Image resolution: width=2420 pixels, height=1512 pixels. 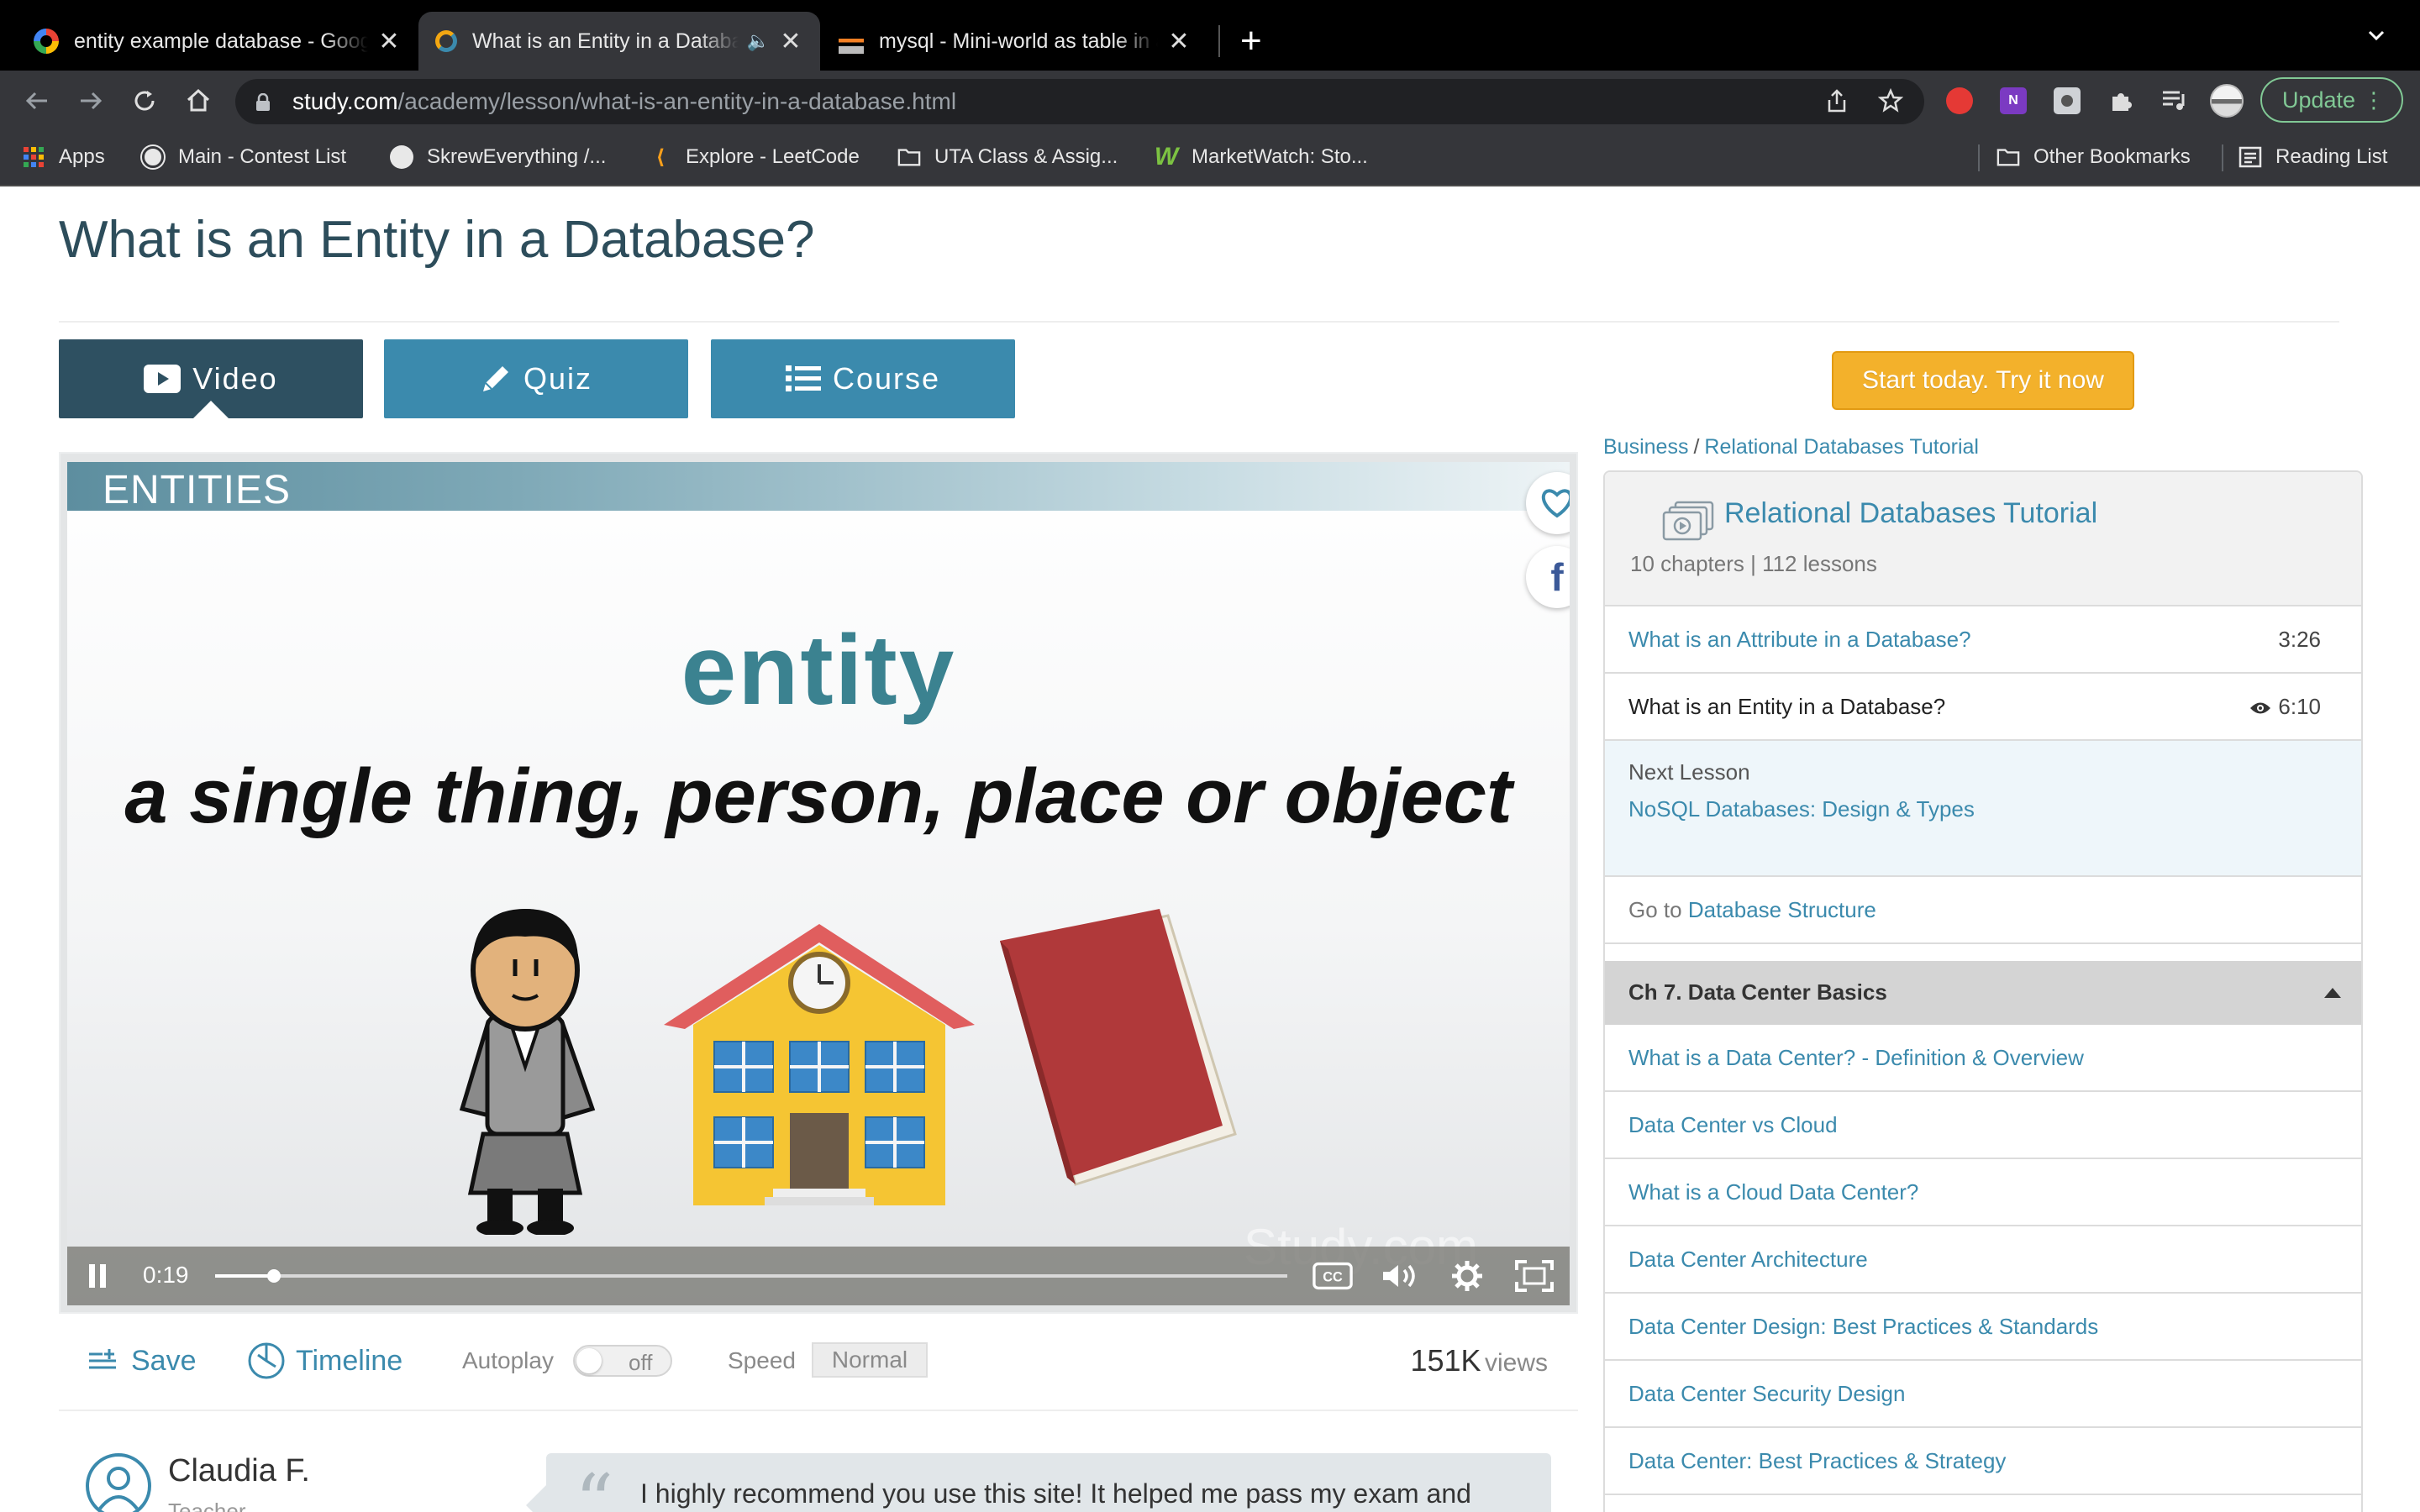 What do you see at coordinates (446, 41) in the screenshot?
I see `study-com-icon` at bounding box center [446, 41].